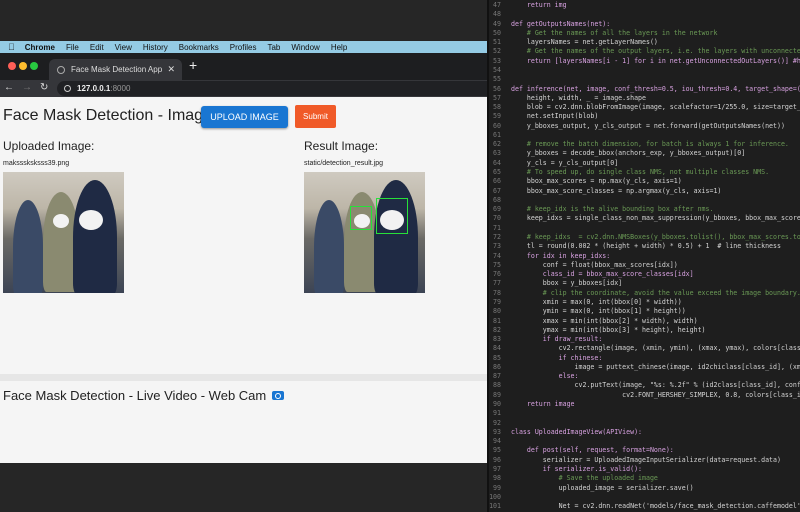 This screenshot has width=800, height=512. Describe the element at coordinates (12, 66) in the screenshot. I see `close-window-button` at that location.